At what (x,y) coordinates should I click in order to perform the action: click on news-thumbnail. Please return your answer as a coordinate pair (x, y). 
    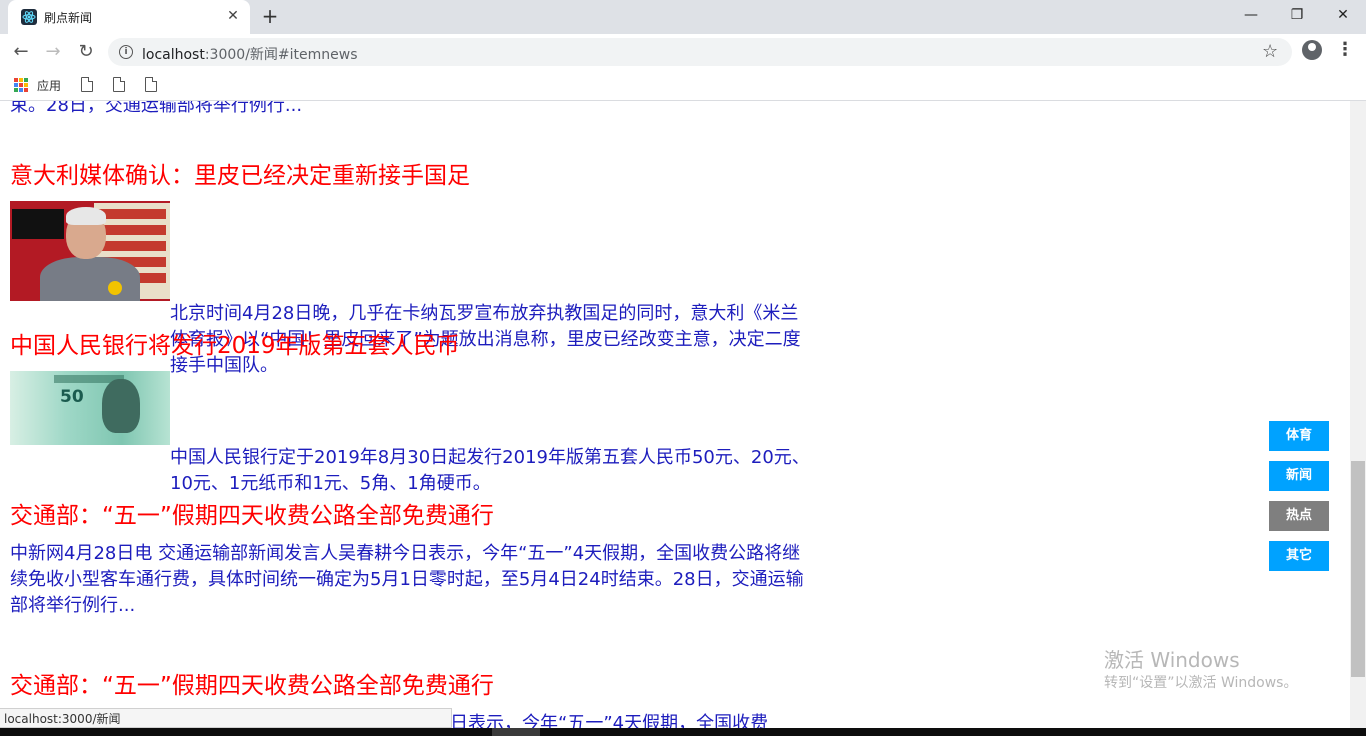
    Looking at the image, I should click on (90, 251).